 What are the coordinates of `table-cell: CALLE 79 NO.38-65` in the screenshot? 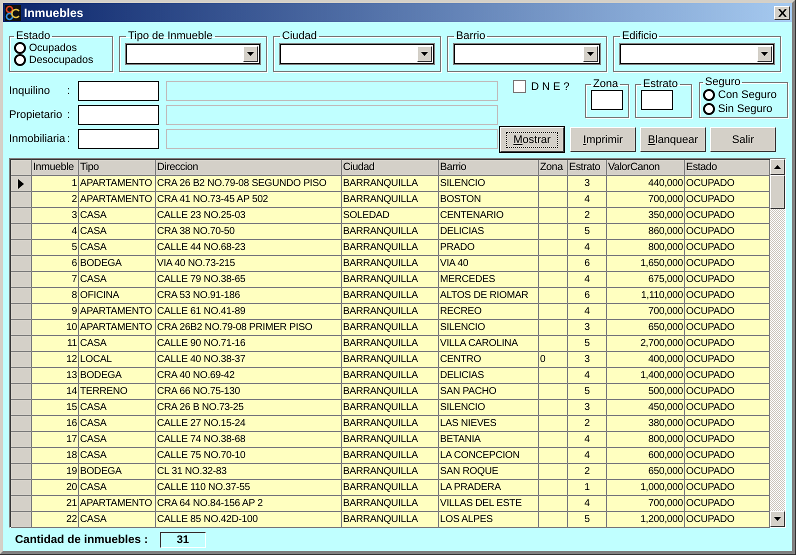 It's located at (249, 280).